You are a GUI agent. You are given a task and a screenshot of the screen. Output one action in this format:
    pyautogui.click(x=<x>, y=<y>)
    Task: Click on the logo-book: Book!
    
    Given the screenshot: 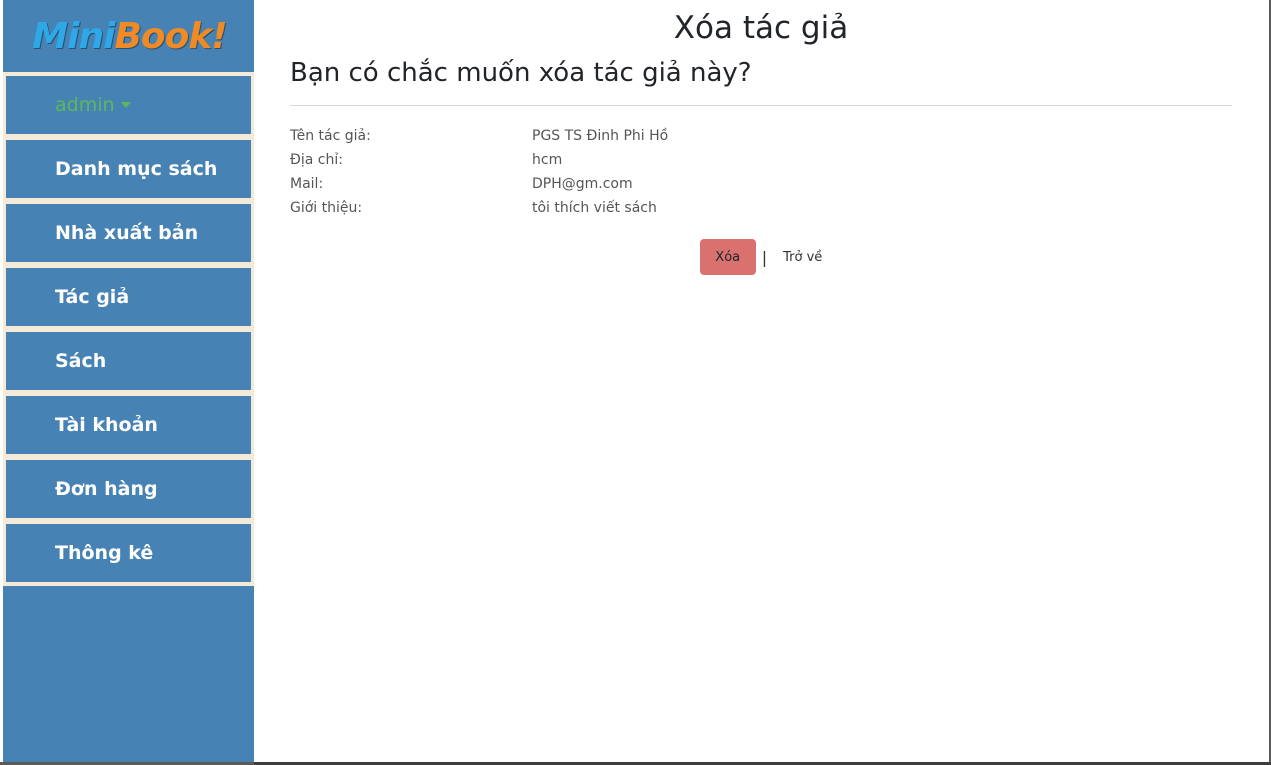 What is the action you would take?
    pyautogui.click(x=170, y=36)
    